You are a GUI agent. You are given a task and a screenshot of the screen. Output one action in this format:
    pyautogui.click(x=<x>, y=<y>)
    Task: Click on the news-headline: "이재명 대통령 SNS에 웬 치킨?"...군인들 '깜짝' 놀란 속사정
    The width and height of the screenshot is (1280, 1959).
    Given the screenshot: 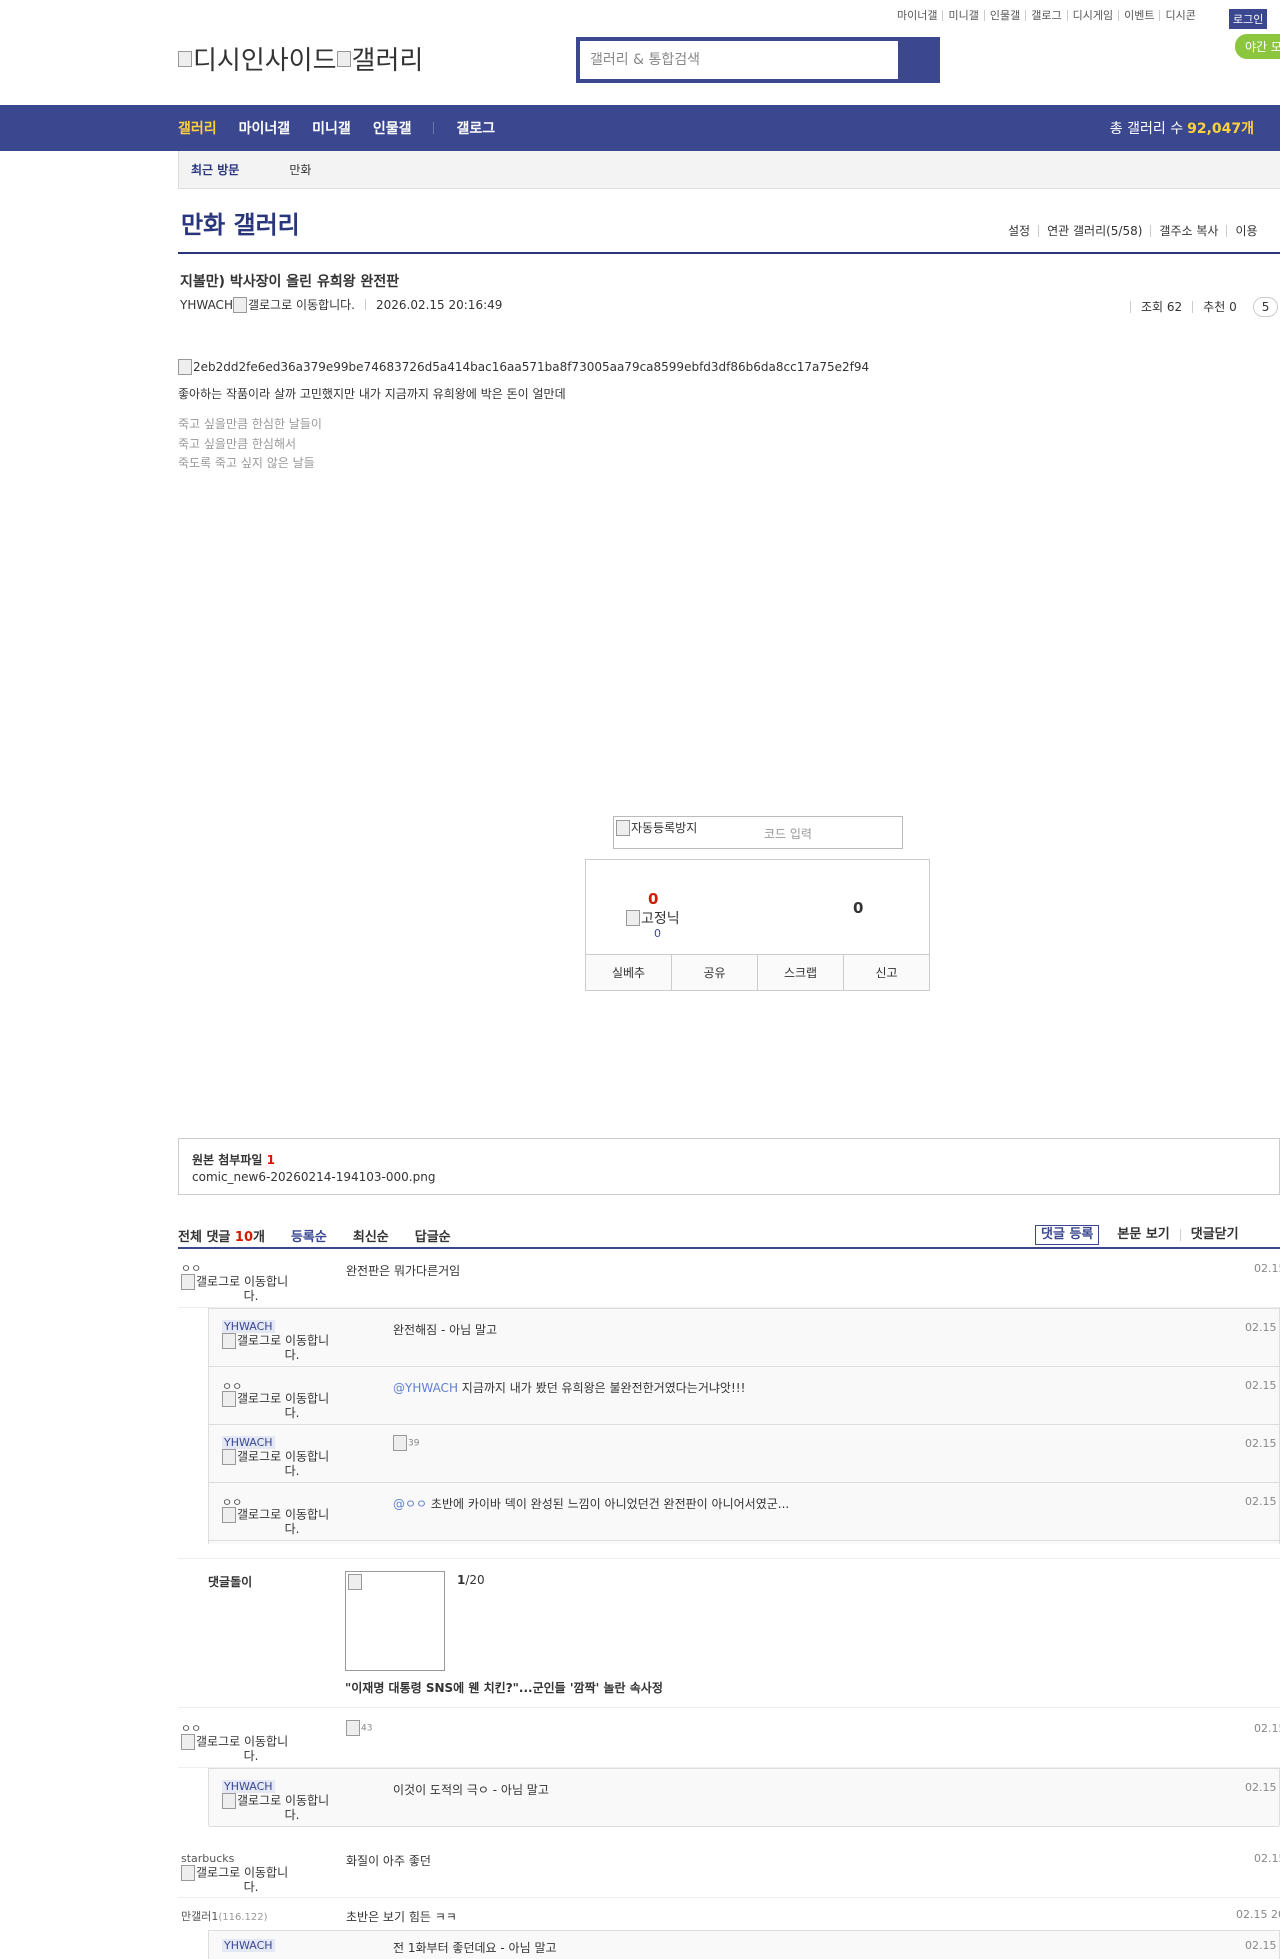 What is the action you would take?
    pyautogui.click(x=504, y=1687)
    